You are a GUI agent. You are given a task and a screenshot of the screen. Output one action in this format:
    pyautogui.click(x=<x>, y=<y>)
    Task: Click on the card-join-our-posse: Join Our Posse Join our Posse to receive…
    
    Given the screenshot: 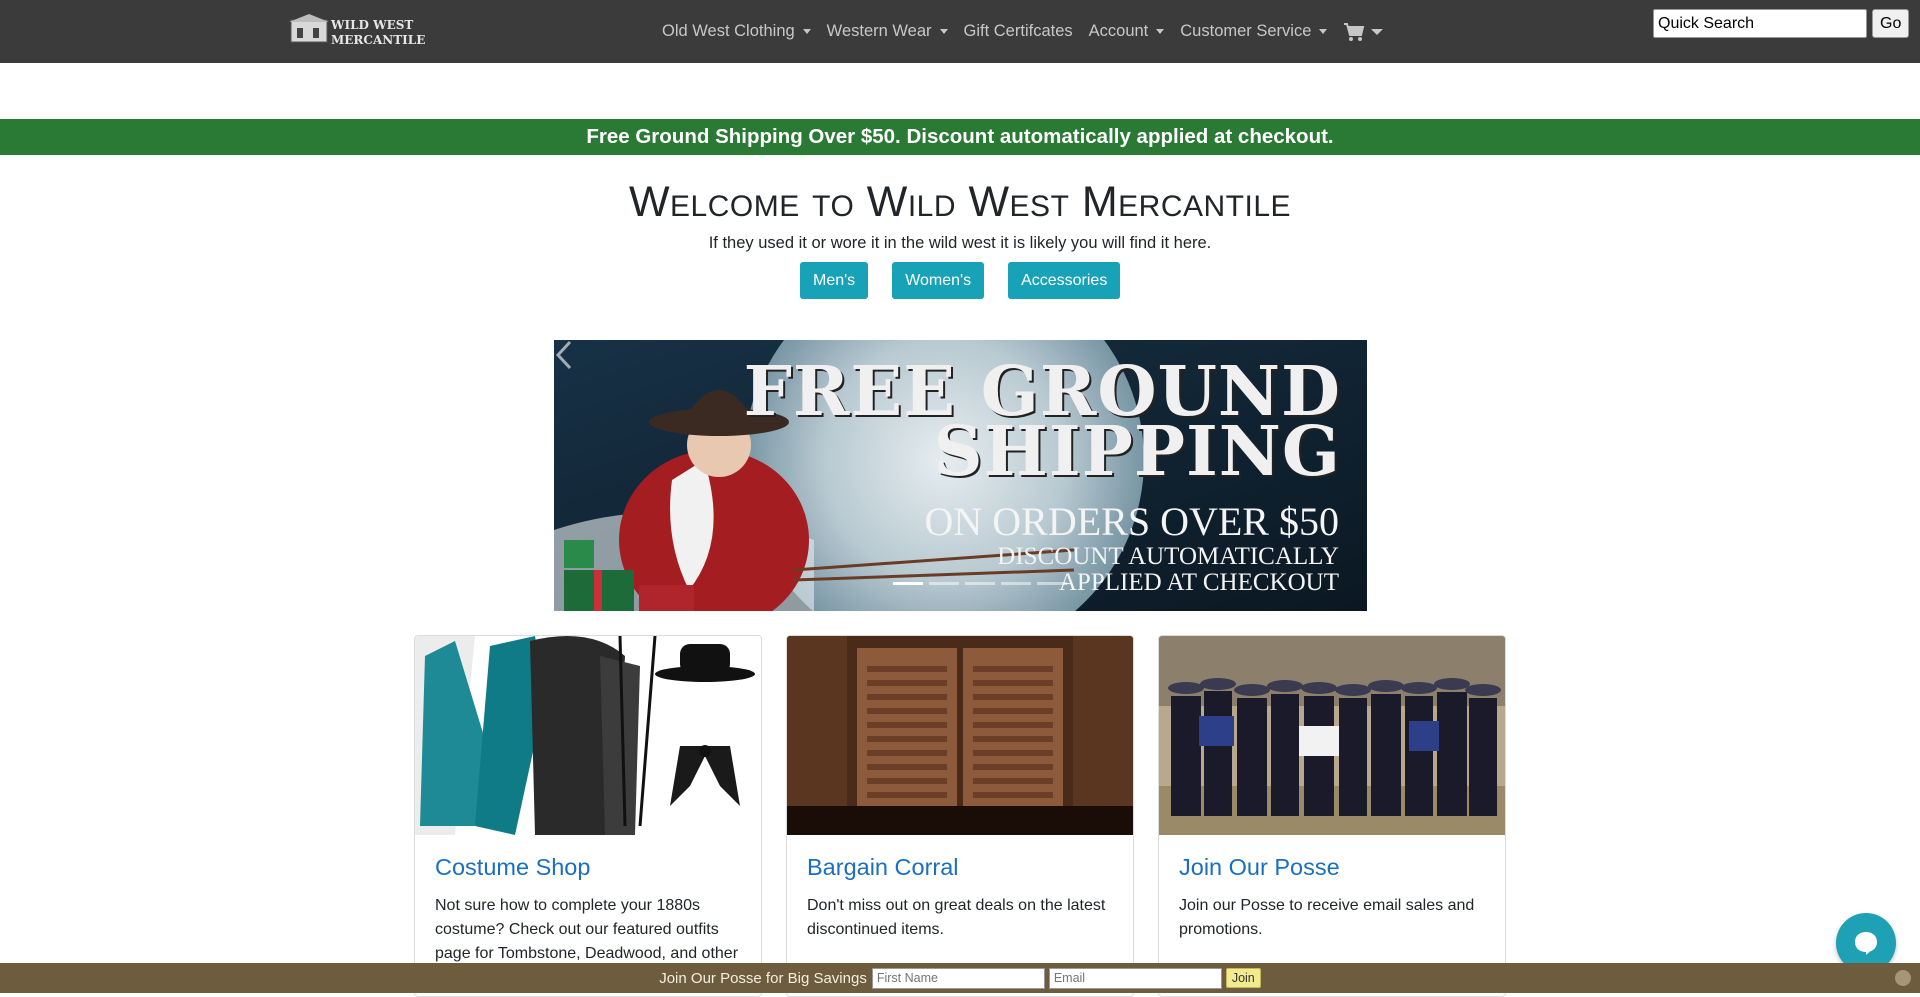 What is the action you would take?
    pyautogui.click(x=1332, y=816)
    